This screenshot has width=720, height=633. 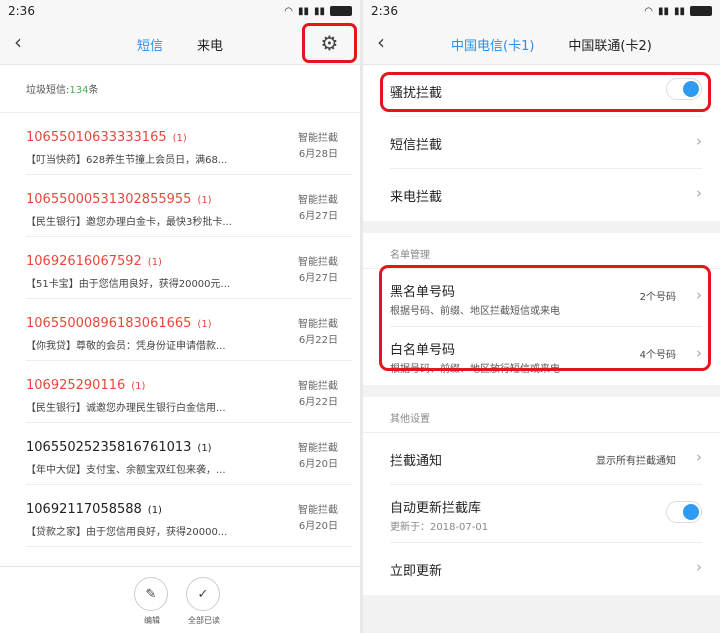 What do you see at coordinates (546, 569) in the screenshot?
I see `update-now-row: 立即更新 ›` at bounding box center [546, 569].